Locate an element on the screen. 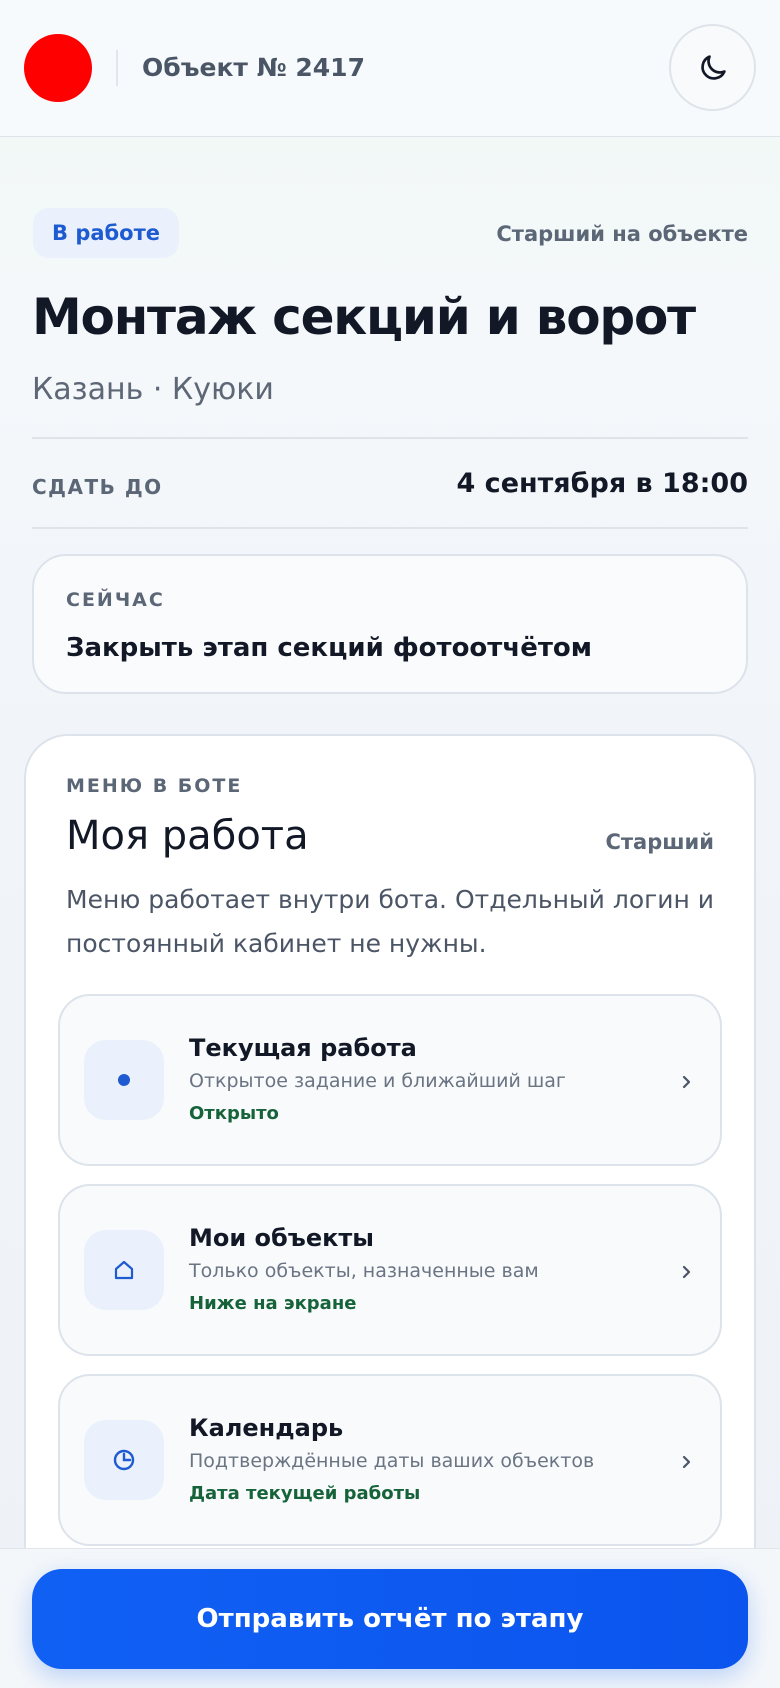 The width and height of the screenshot is (780, 1688). menu-item-subtitle: Подтверждённые даты ваших объектов is located at coordinates (392, 1461).